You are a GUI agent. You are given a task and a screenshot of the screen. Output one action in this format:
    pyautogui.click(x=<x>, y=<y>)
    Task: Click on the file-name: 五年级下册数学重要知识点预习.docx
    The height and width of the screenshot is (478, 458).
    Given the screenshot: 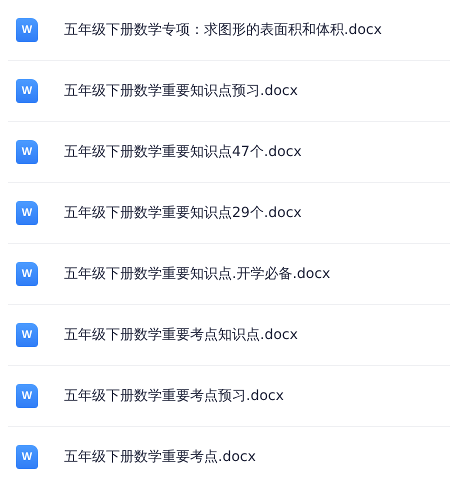 What is the action you would take?
    pyautogui.click(x=181, y=91)
    